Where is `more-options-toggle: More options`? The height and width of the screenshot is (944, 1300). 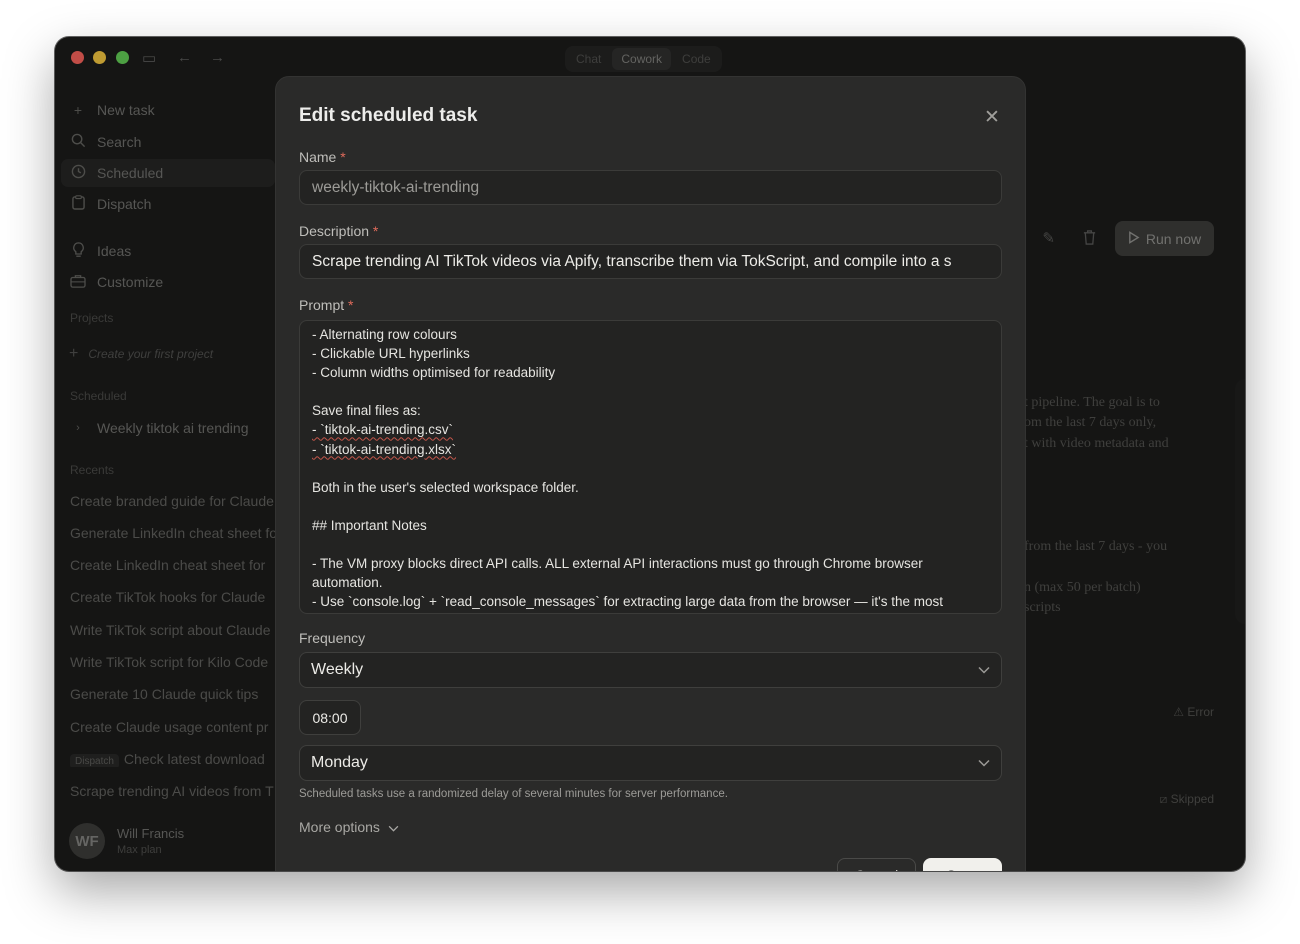
more-options-toggle: More options is located at coordinates (349, 827).